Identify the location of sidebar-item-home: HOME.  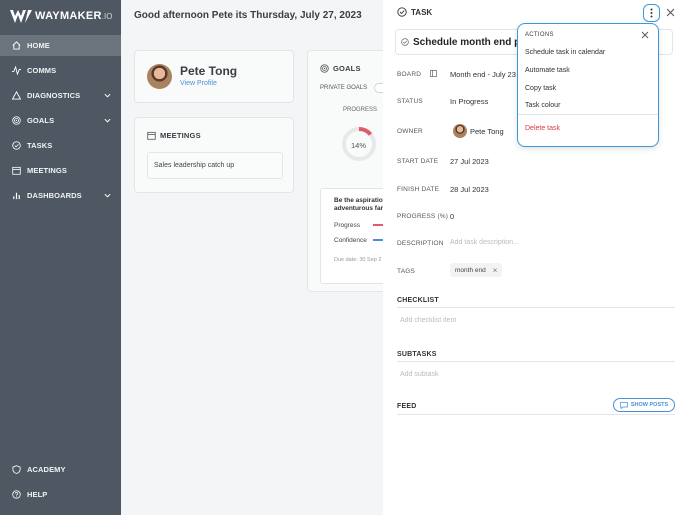
(60, 45).